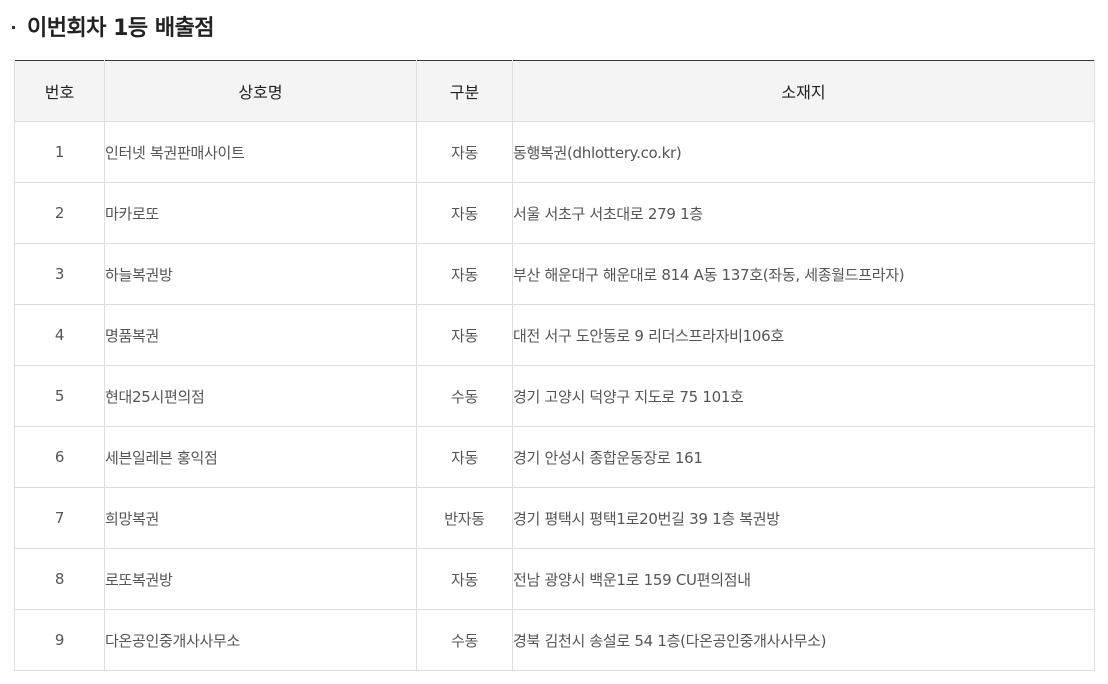 This screenshot has height=684, width=1108. I want to click on row-number: 8, so click(59, 579).